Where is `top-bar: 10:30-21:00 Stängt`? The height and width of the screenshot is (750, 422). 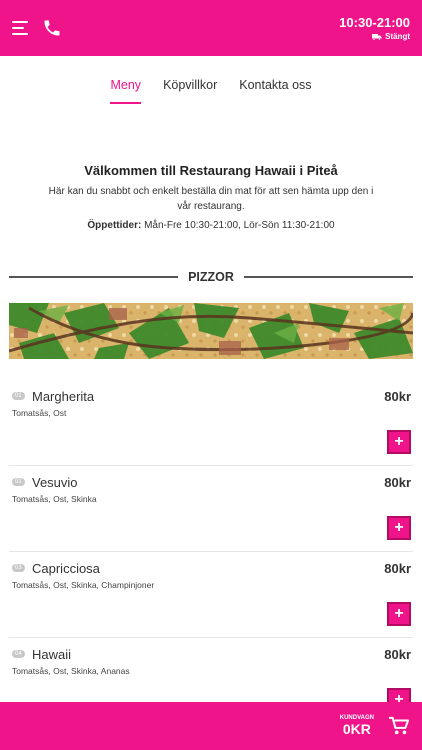
top-bar: 10:30-21:00 Stängt is located at coordinates (211, 28).